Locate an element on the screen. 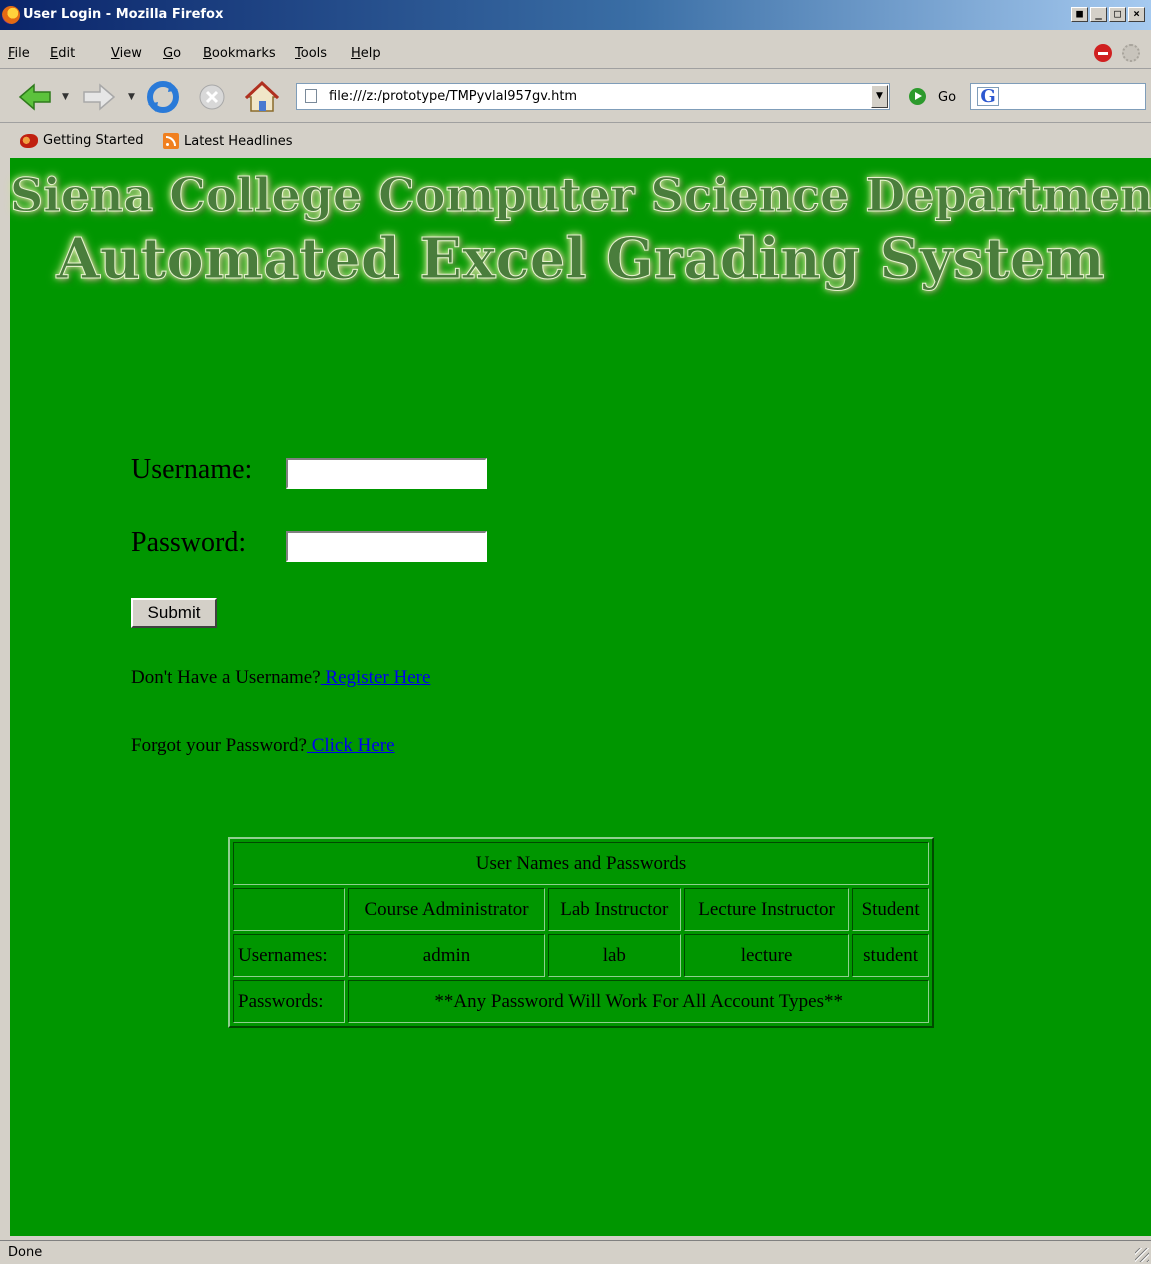 The width and height of the screenshot is (1151, 1264). url-history-dropdown-icon: ▼ is located at coordinates (879, 96).